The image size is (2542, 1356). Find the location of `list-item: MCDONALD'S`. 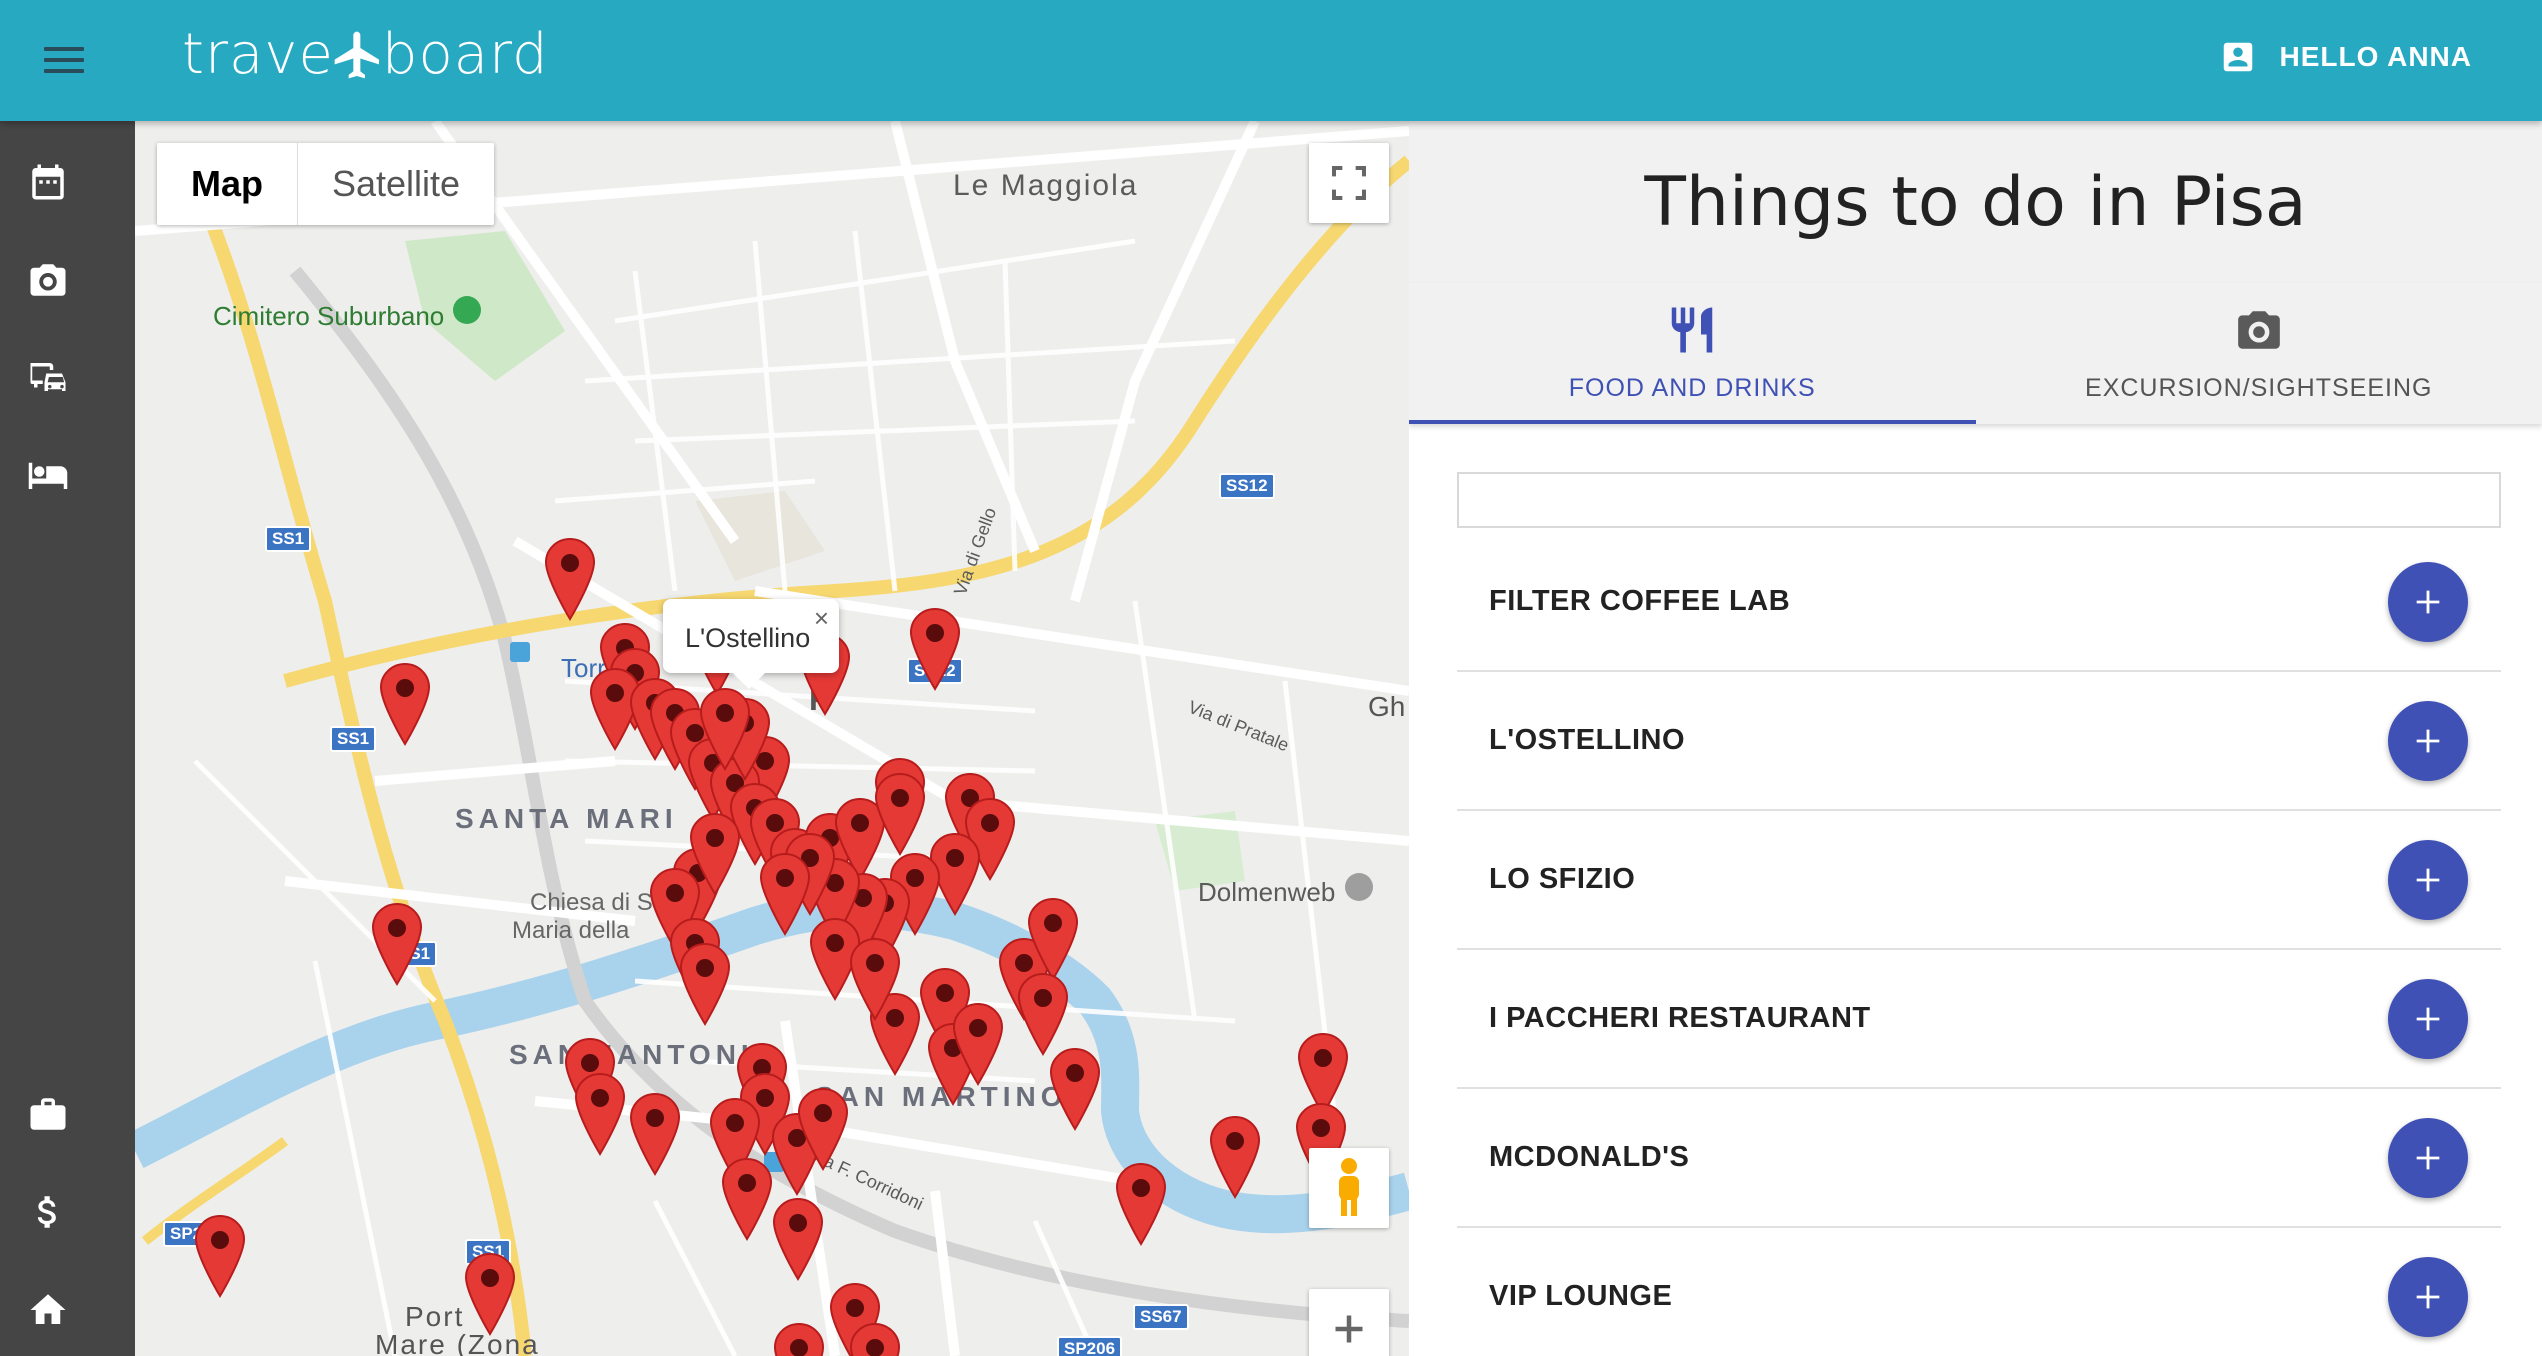

list-item: MCDONALD'S is located at coordinates (1979, 1158).